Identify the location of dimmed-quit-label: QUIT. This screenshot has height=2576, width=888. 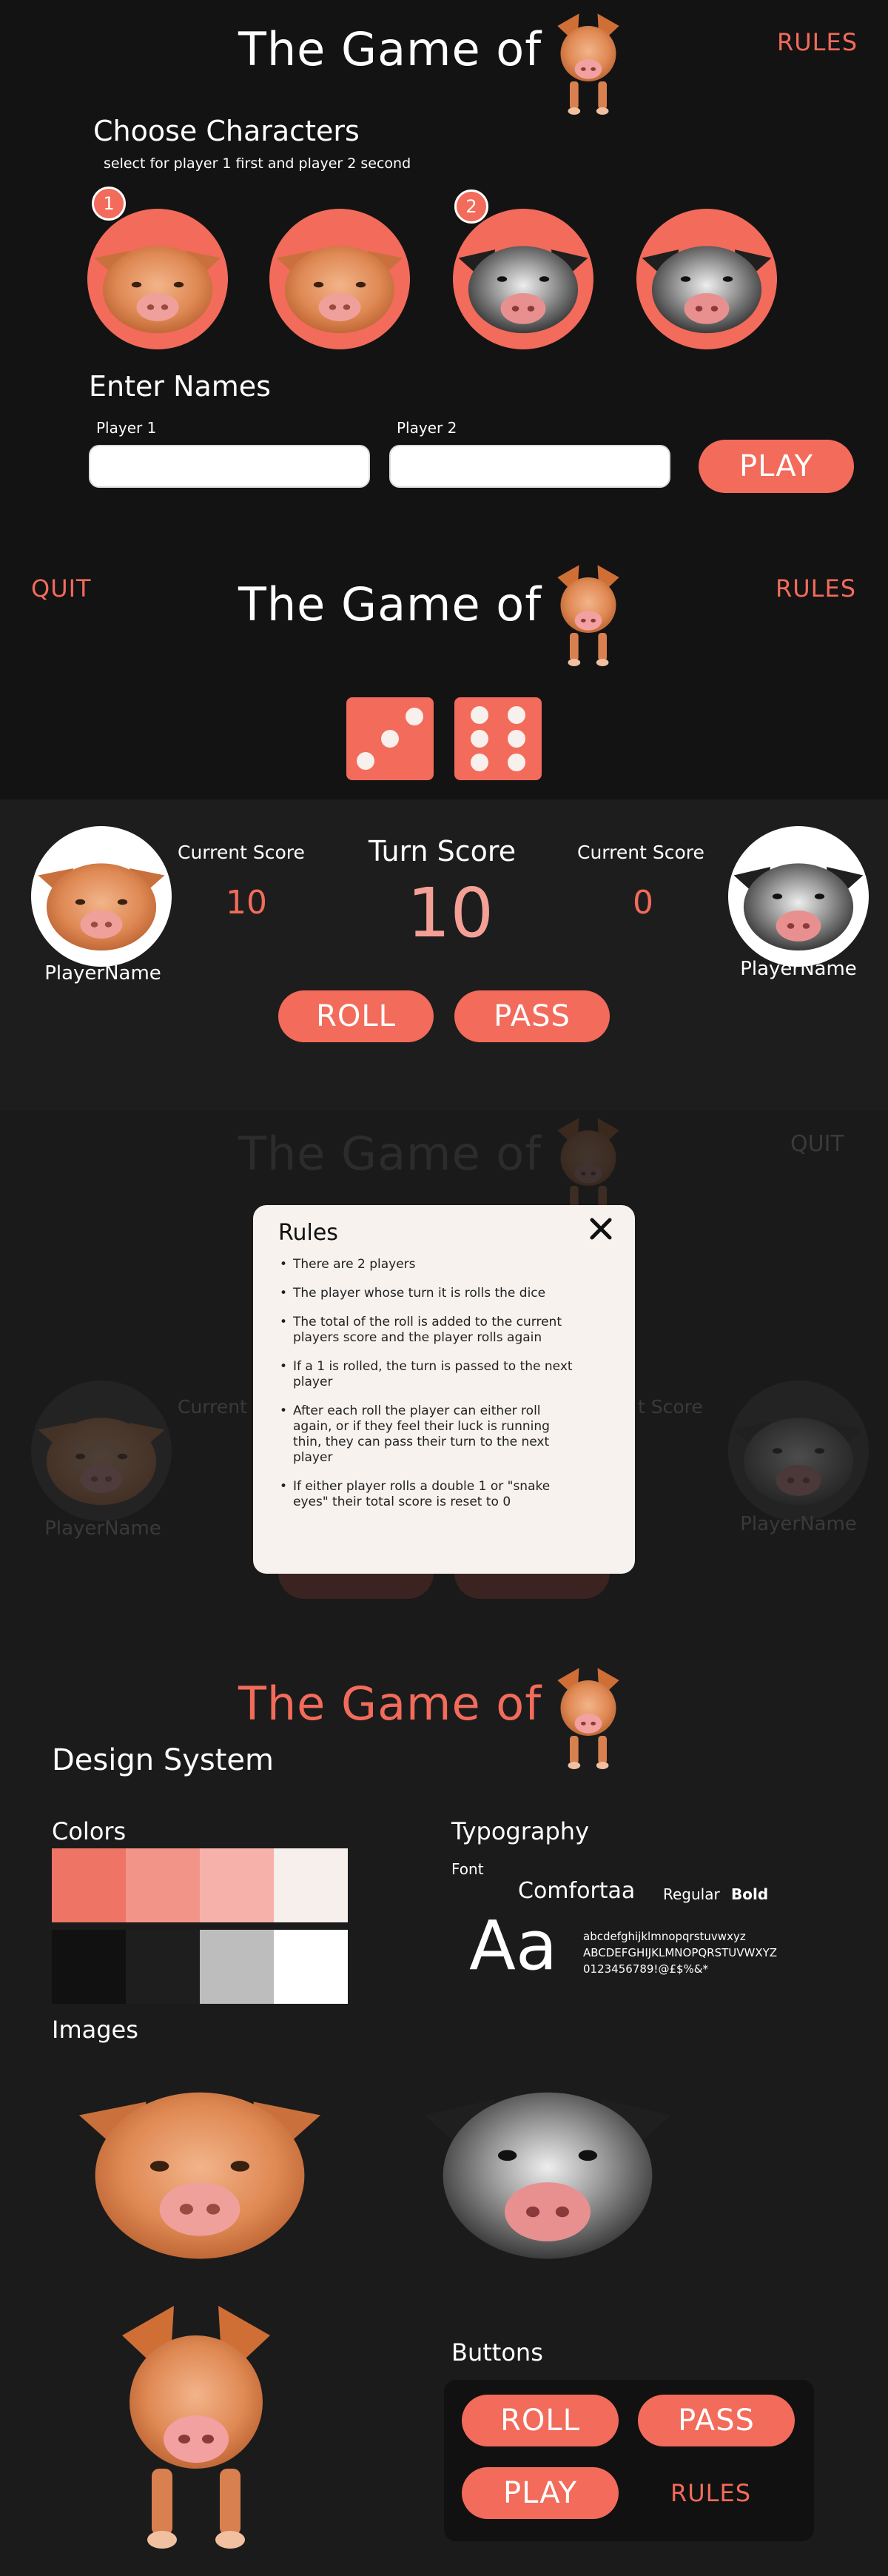
(817, 1144).